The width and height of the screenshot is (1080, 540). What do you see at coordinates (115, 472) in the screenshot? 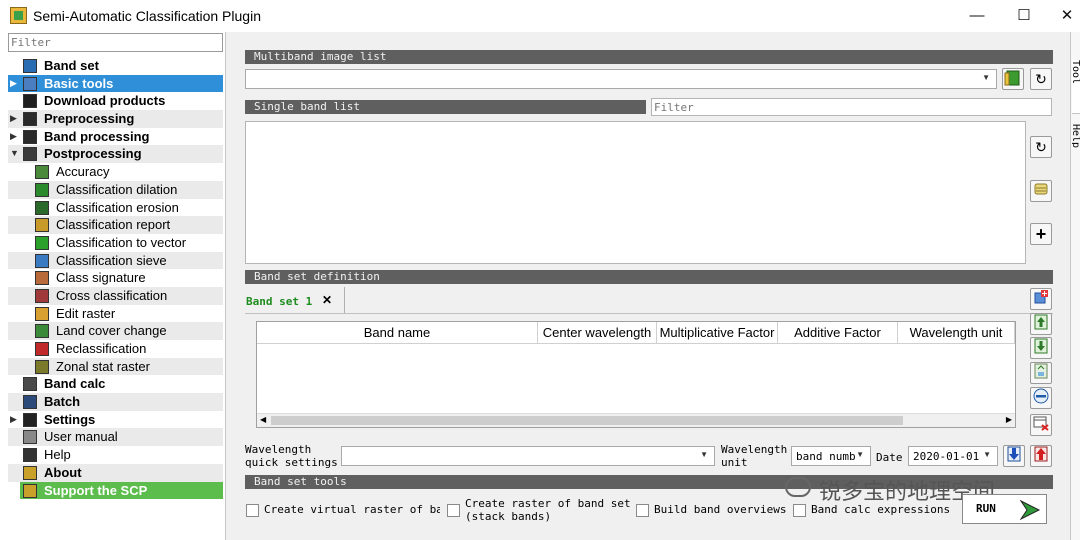
I see `sidebar-item-about: About` at bounding box center [115, 472].